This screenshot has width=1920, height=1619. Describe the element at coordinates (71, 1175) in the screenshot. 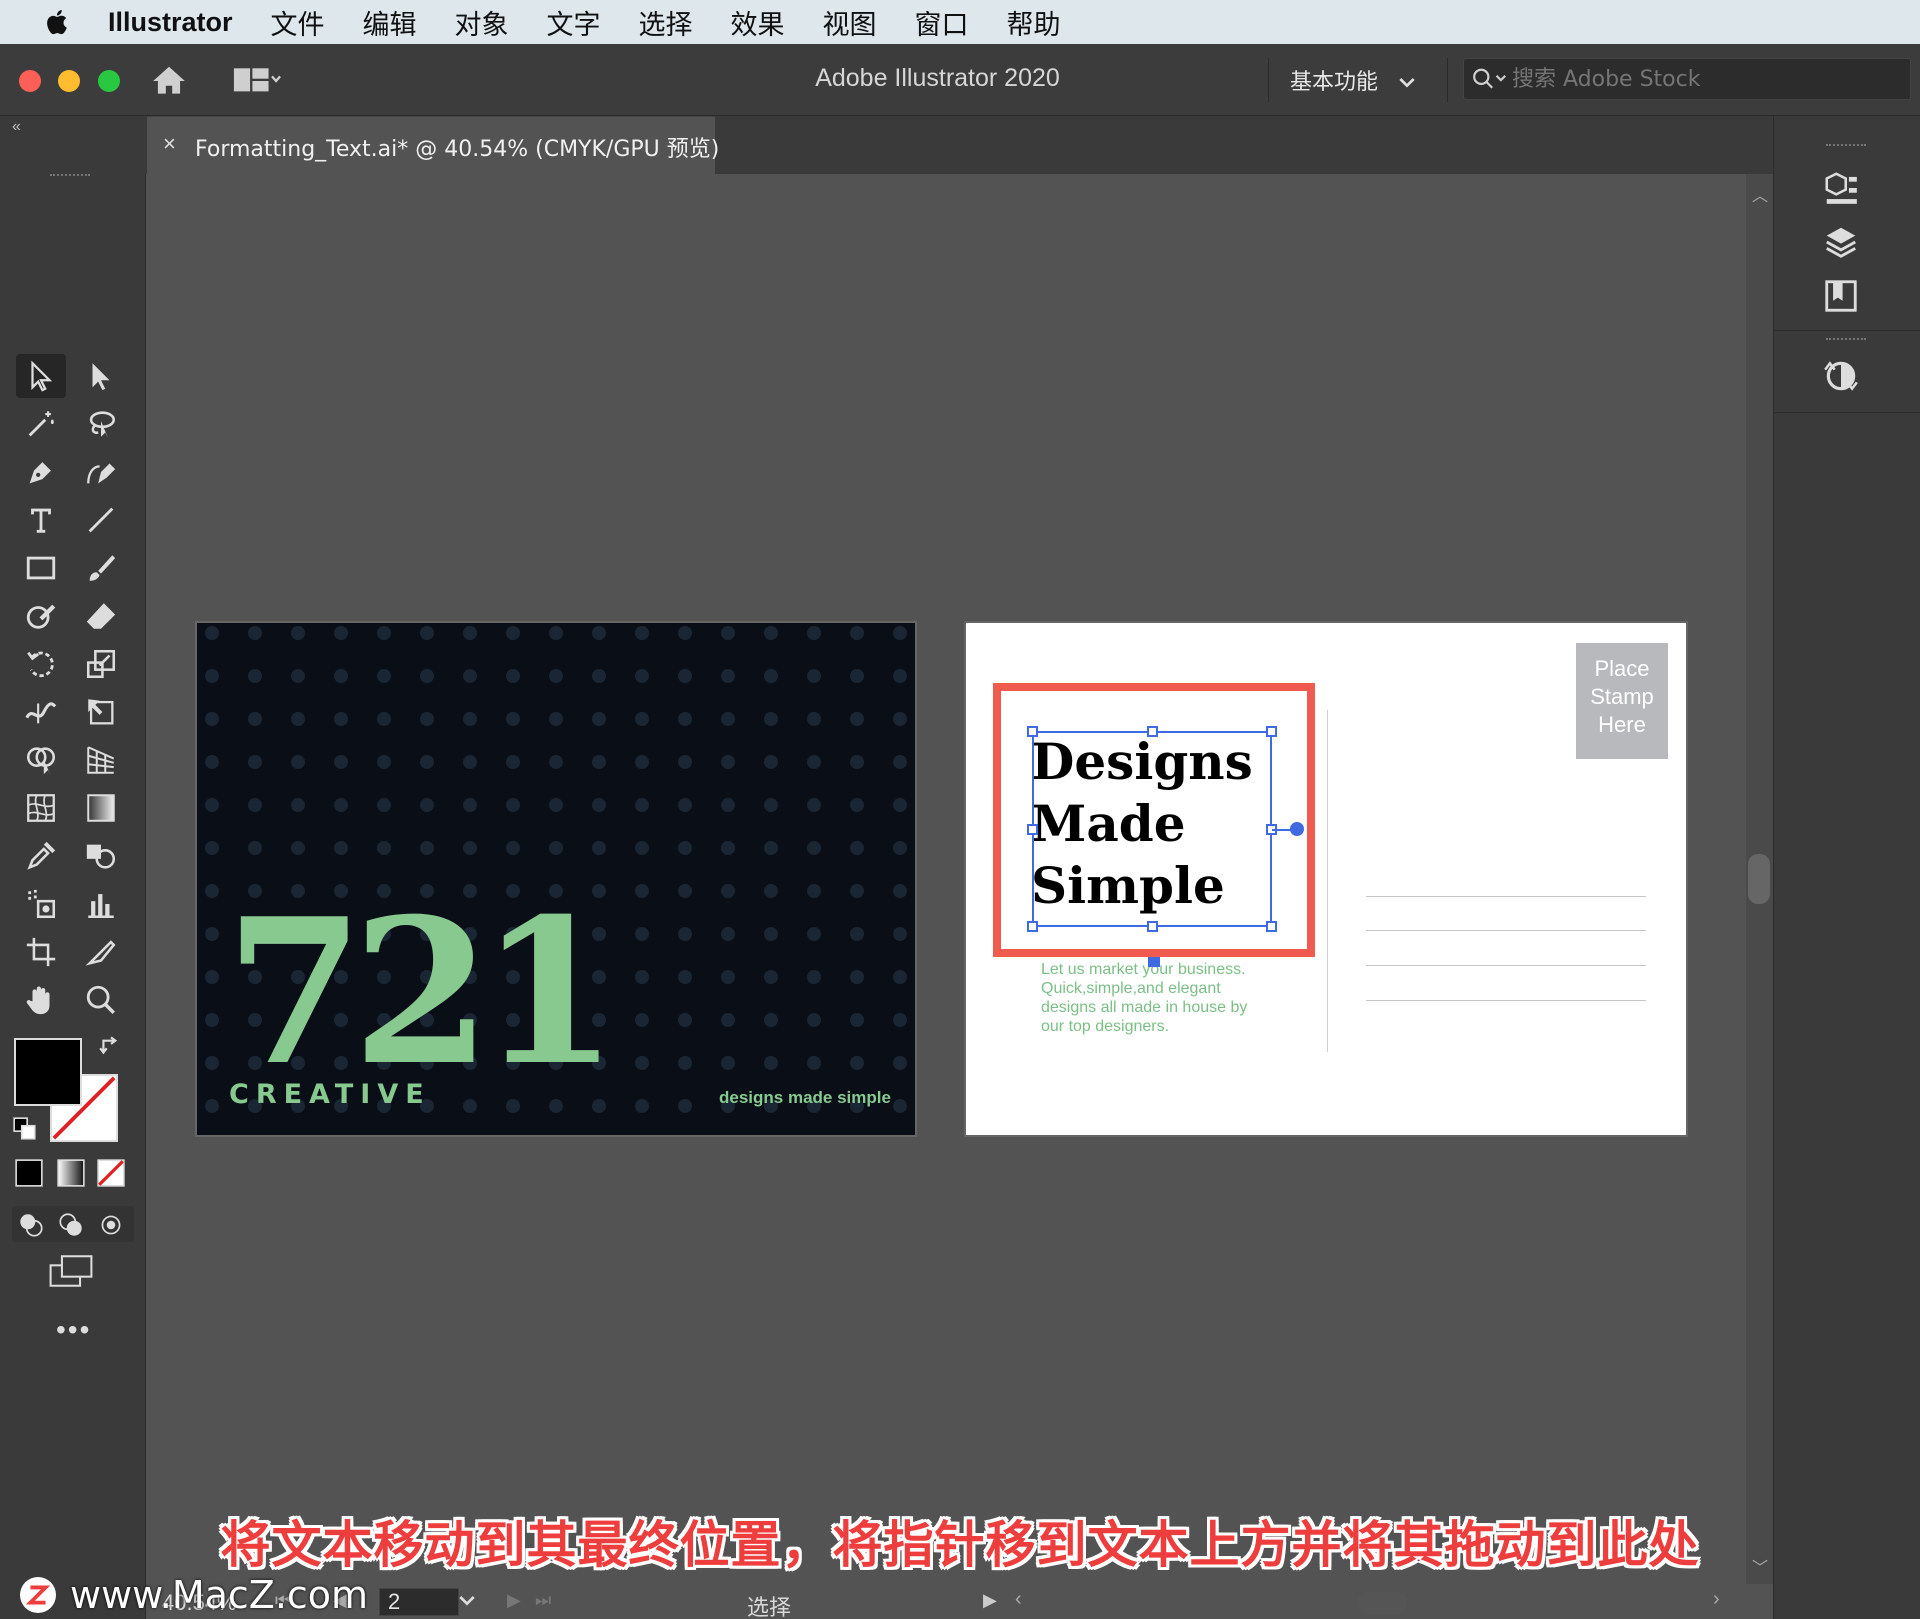

I see `gradient-mode-icon` at that location.